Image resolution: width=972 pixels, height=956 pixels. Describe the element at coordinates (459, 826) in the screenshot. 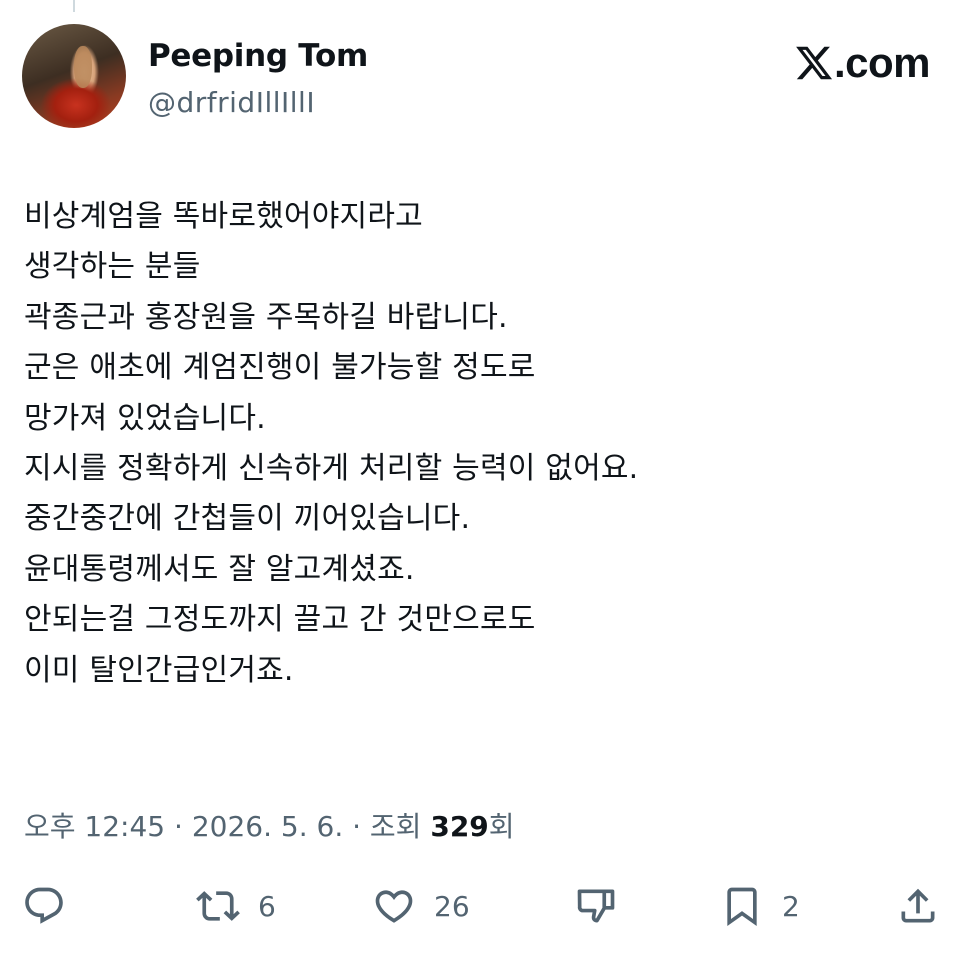

I see `views-count: 329` at that location.